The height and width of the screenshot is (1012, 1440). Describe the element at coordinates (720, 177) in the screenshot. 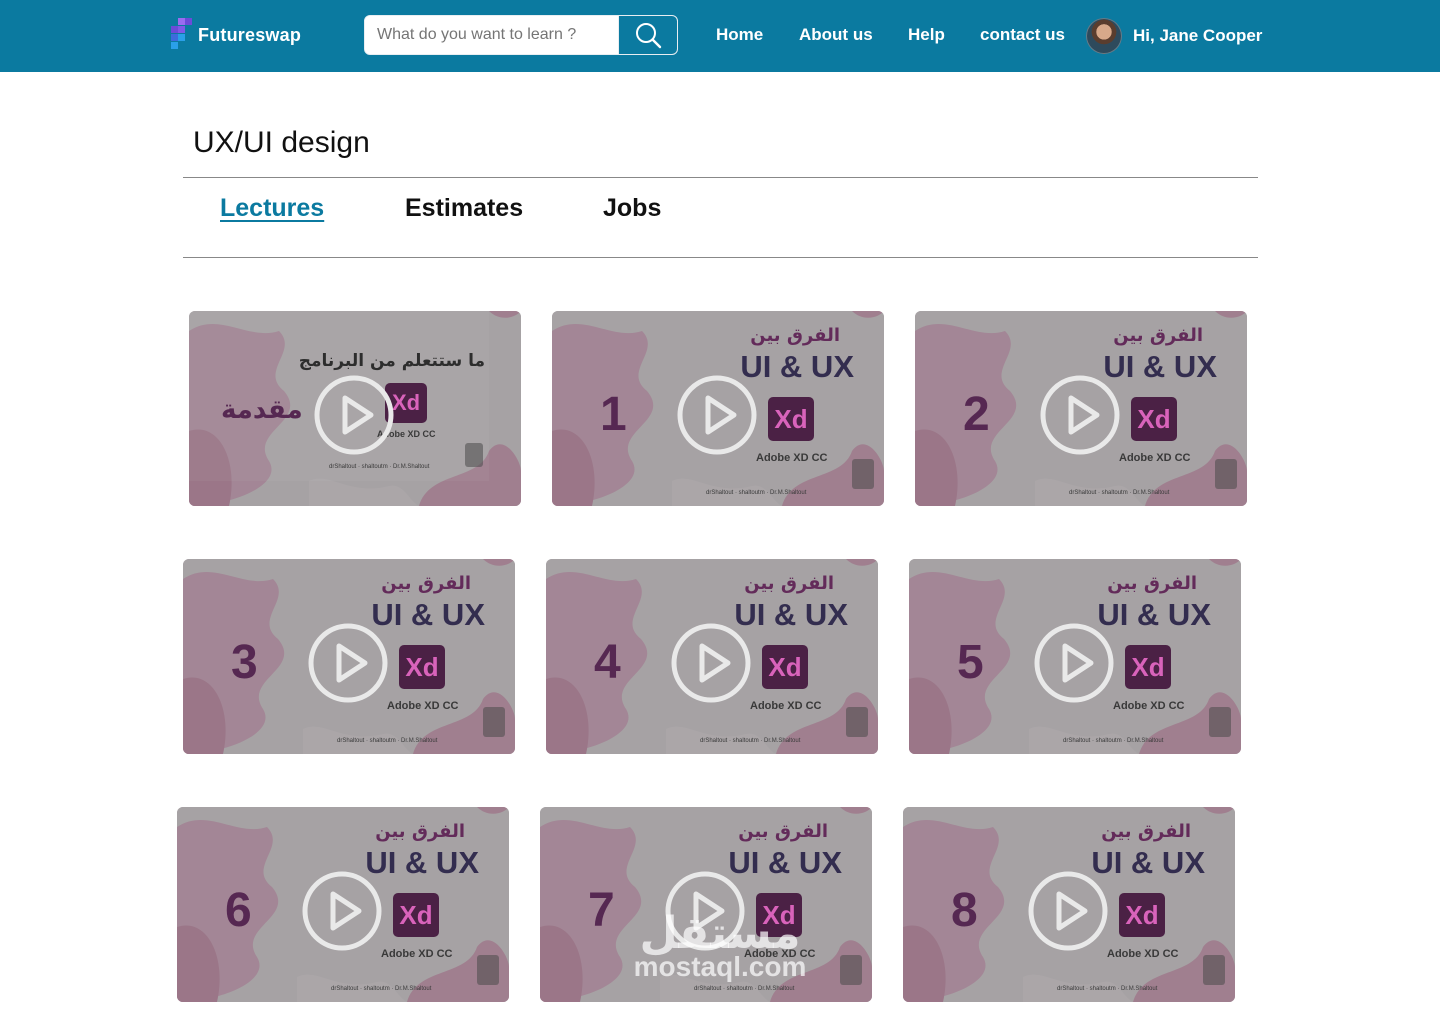

I see `title-divider` at that location.